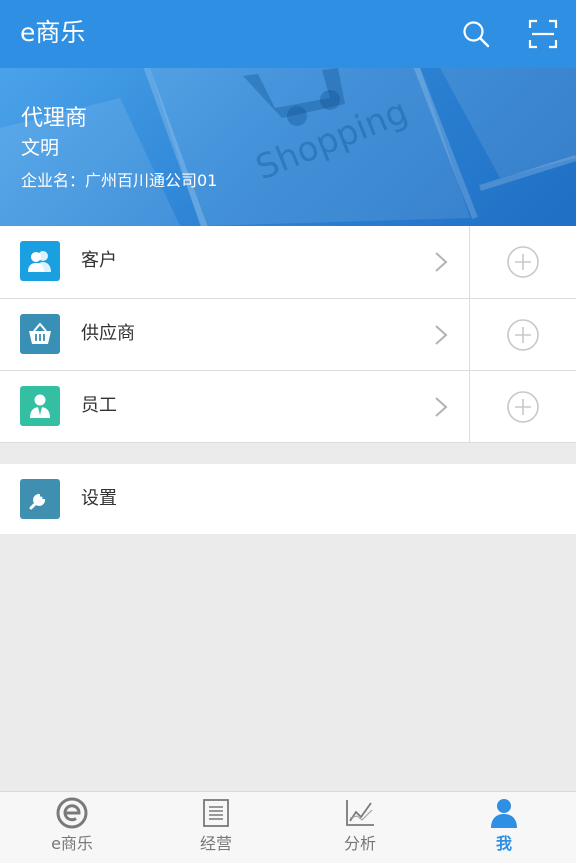 The width and height of the screenshot is (576, 863). I want to click on settings-item: 设置, so click(288, 499).